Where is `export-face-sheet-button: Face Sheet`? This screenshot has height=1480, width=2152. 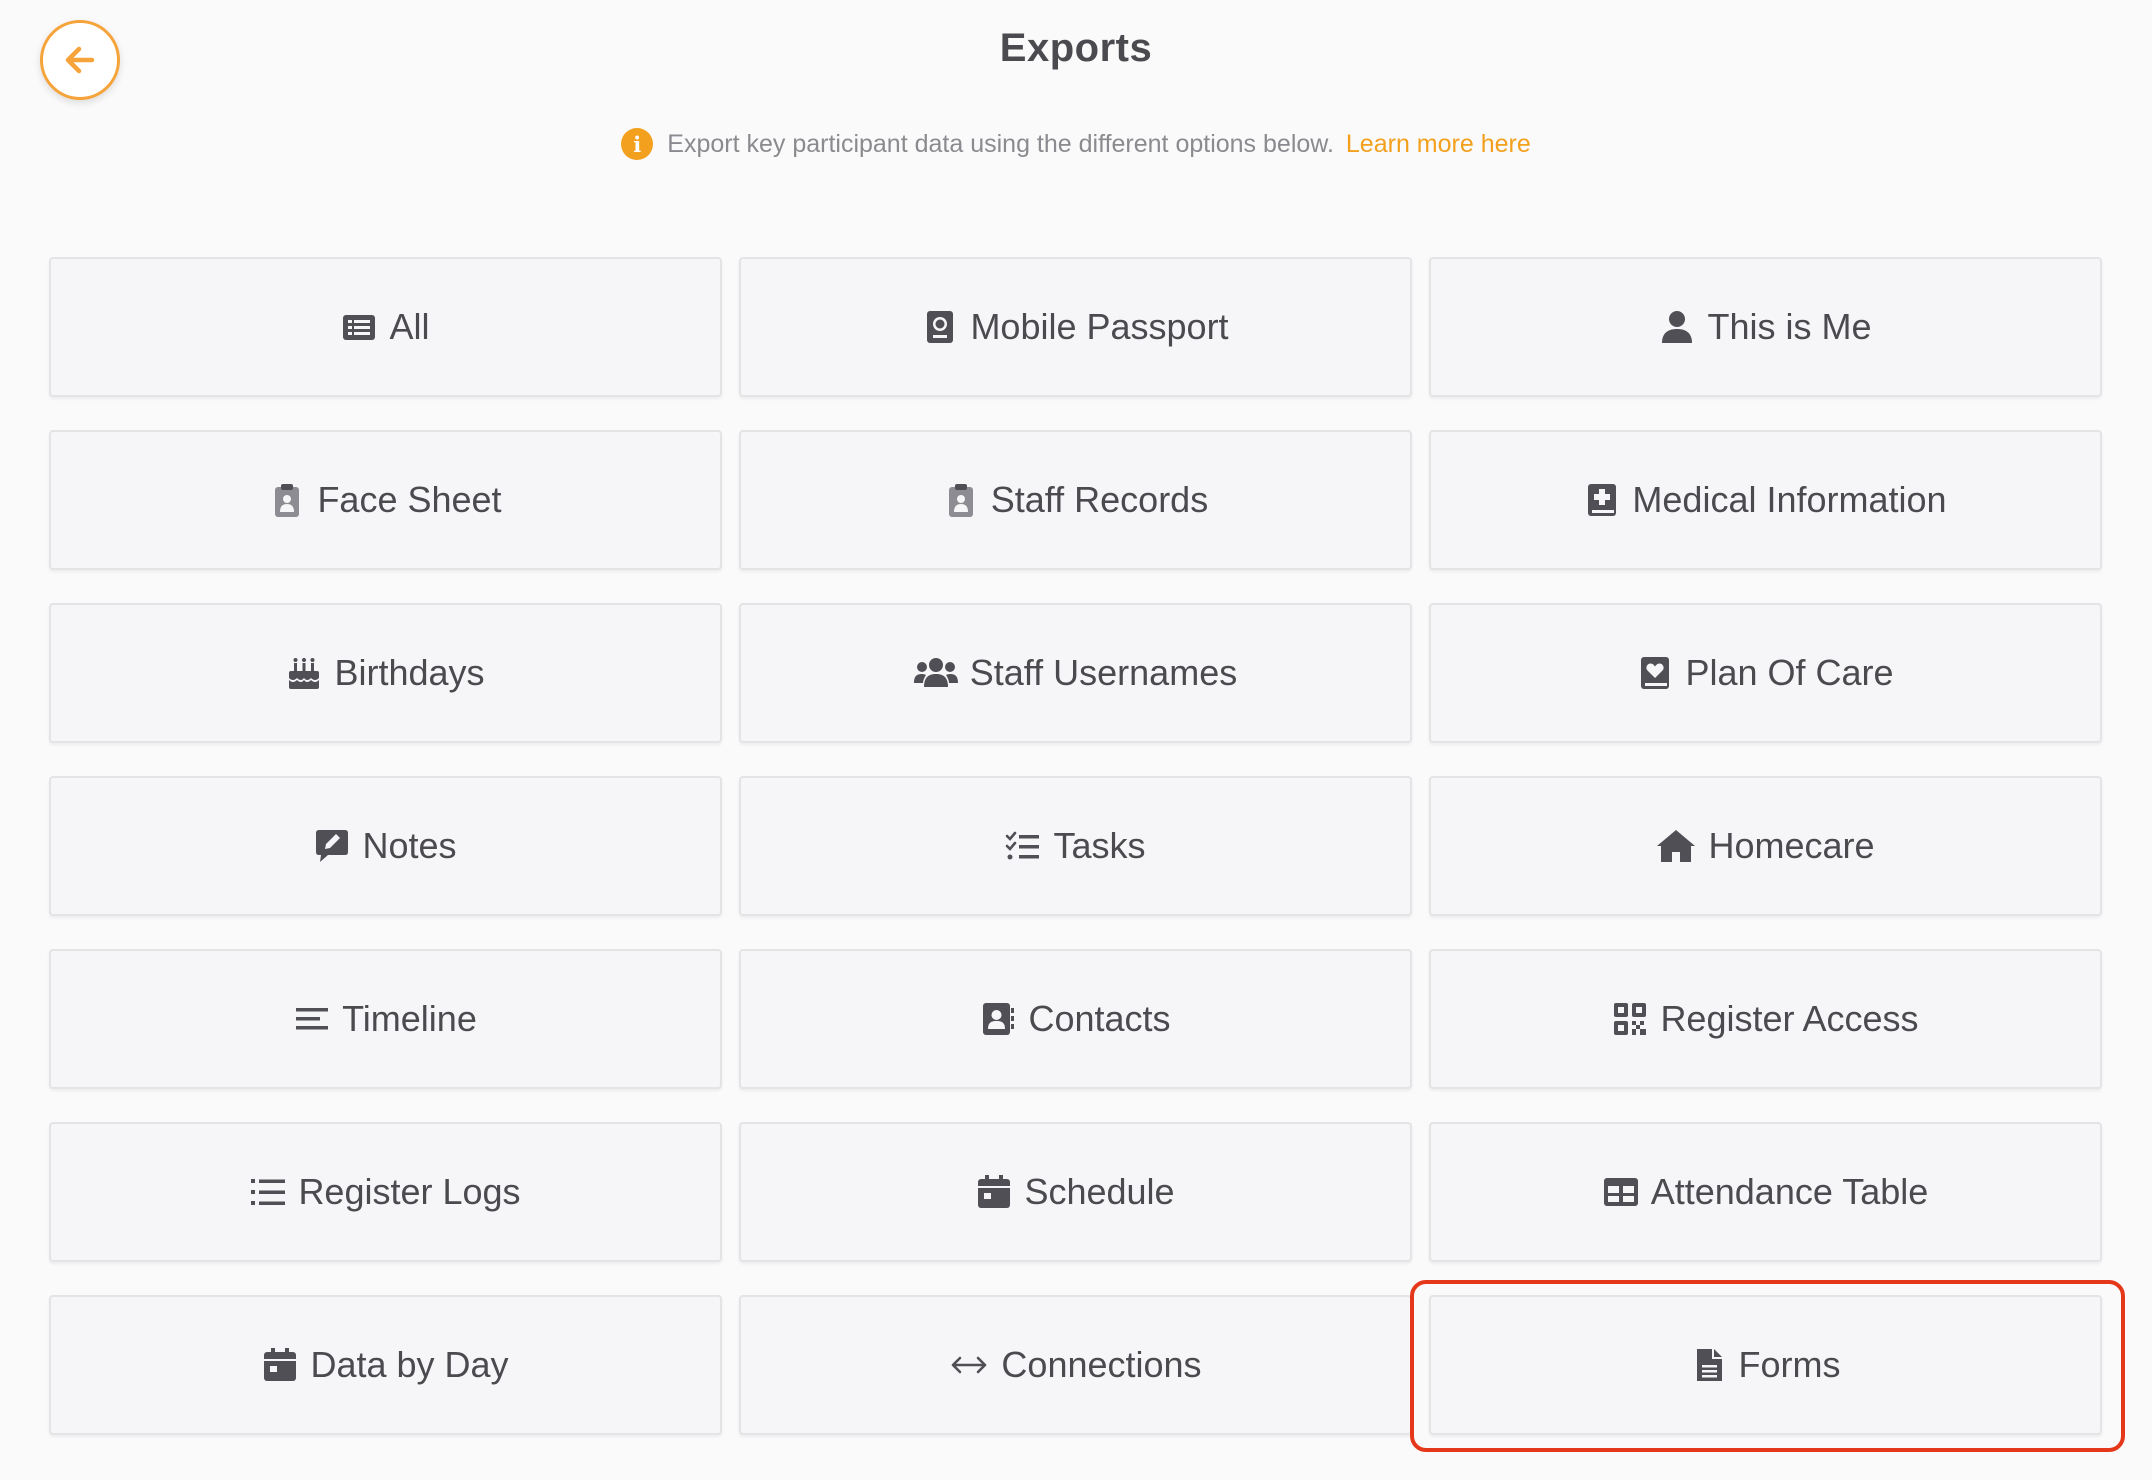 export-face-sheet-button: Face Sheet is located at coordinates (385, 500).